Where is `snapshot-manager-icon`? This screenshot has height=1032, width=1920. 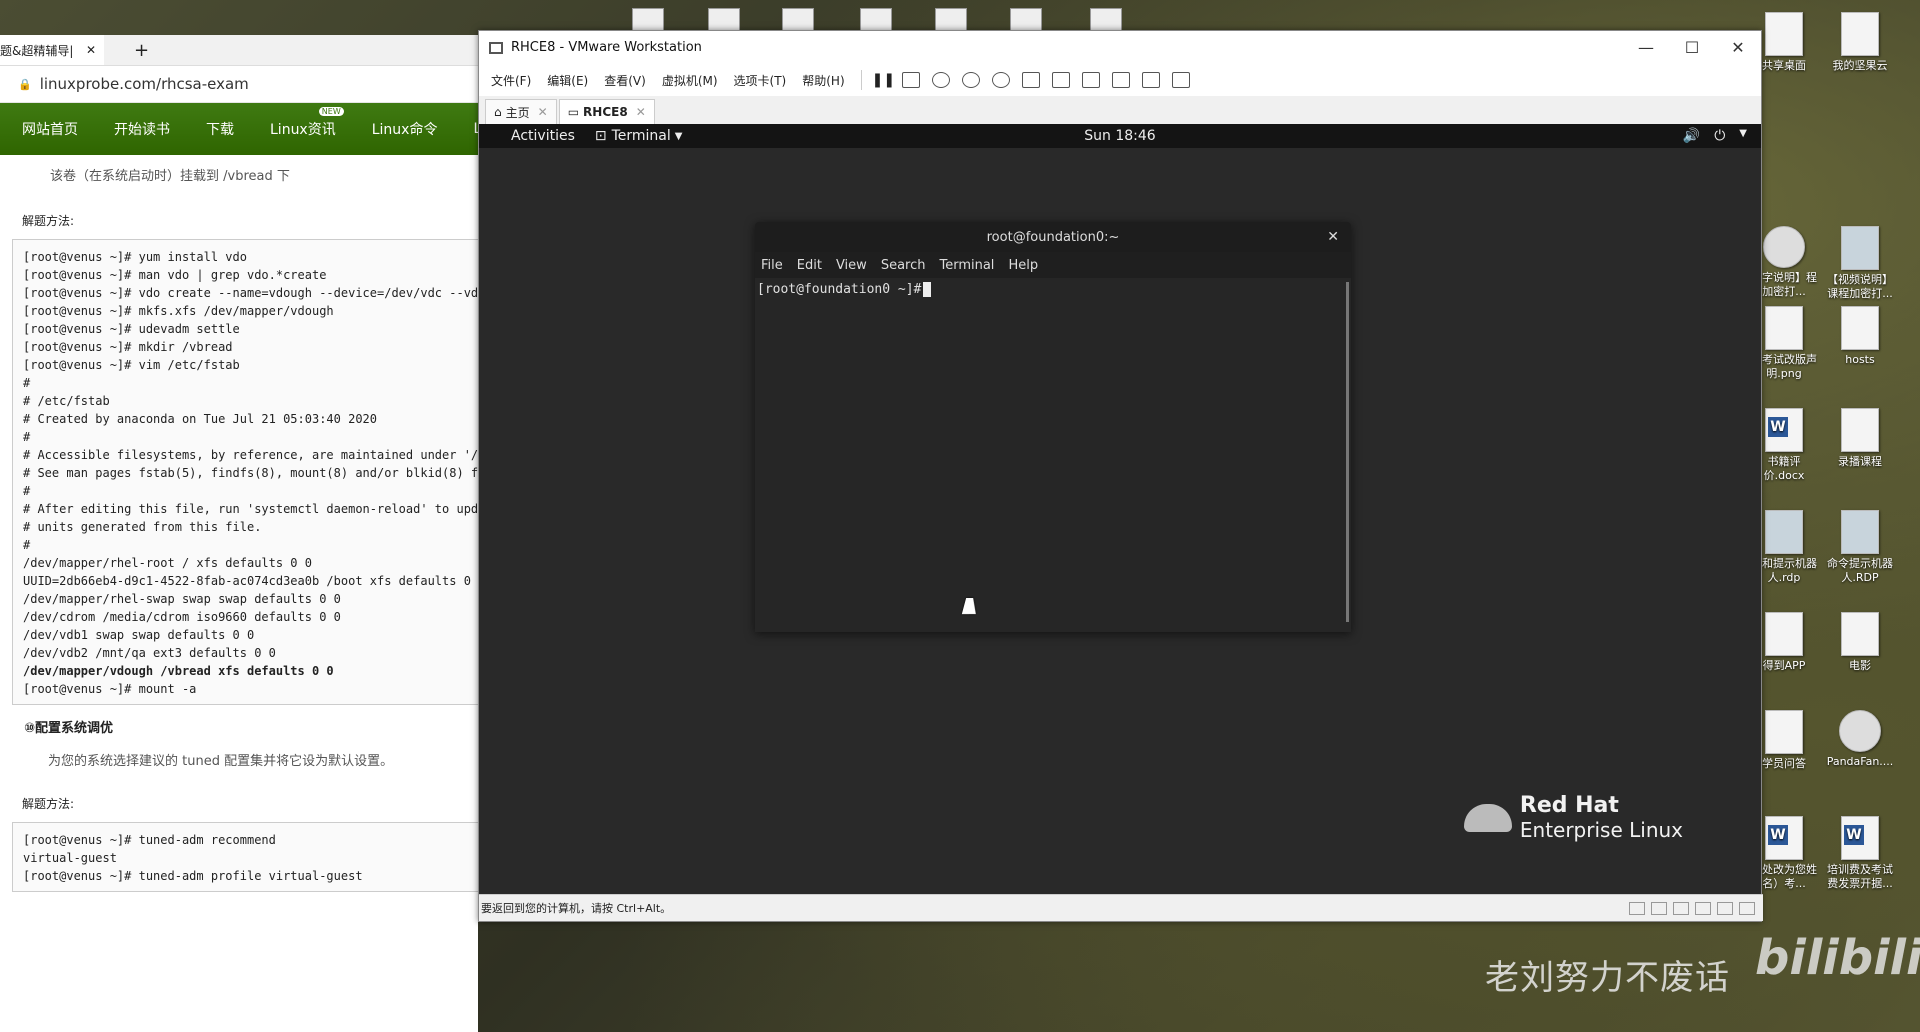 snapshot-manager-icon is located at coordinates (1000, 80).